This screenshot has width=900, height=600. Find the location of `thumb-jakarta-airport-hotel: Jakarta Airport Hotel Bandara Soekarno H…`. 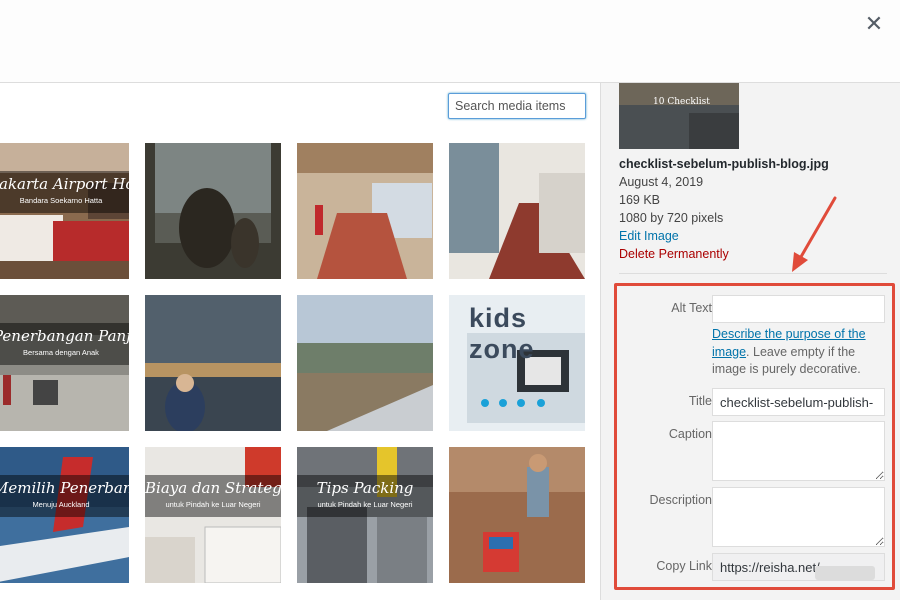

thumb-jakarta-airport-hotel: Jakarta Airport Hotel Bandara Soekarno H… is located at coordinates (64, 211).